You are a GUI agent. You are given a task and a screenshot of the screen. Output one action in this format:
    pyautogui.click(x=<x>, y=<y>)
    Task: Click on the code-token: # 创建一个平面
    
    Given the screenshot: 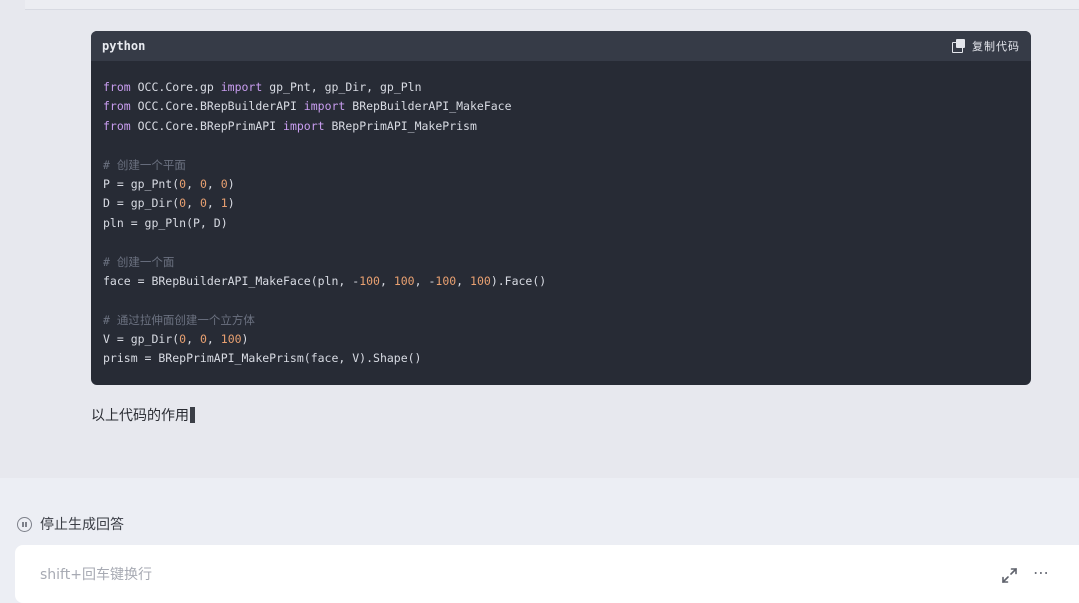 What is the action you would take?
    pyautogui.click(x=144, y=164)
    